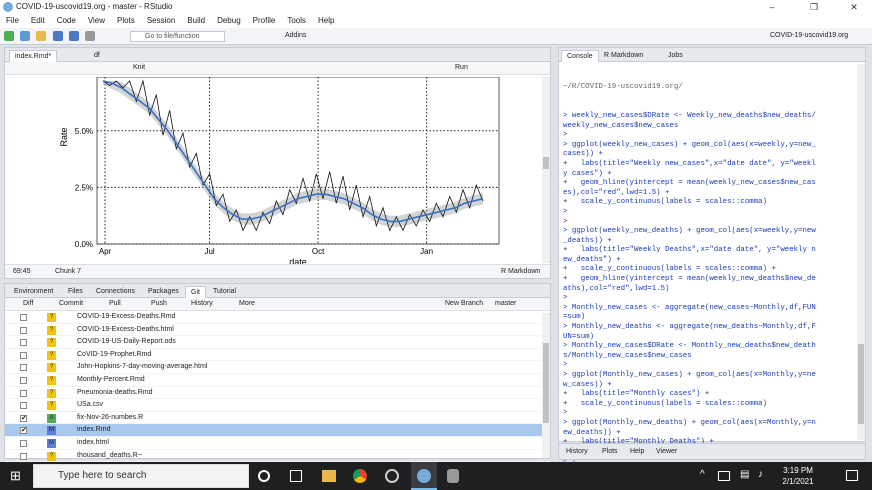 Image resolution: width=872 pixels, height=490 pixels. I want to click on menu-tools: Tools, so click(296, 21).